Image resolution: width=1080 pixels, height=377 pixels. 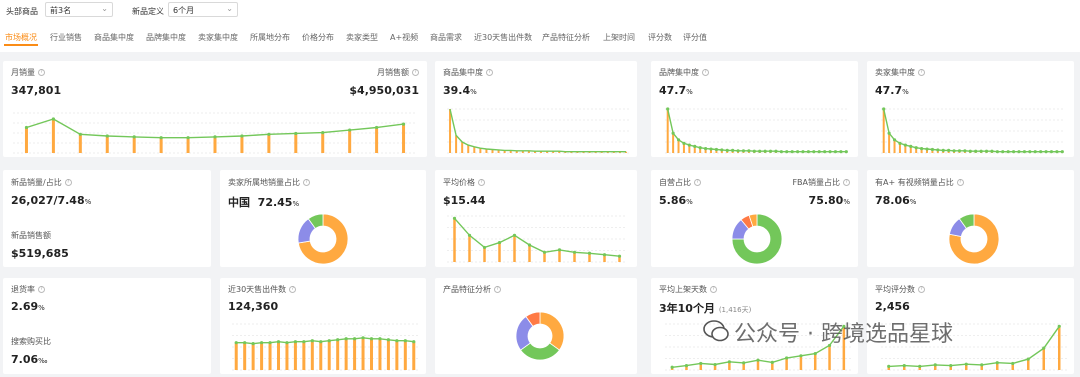 I want to click on tab-rating-count: 评分数, so click(x=660, y=37).